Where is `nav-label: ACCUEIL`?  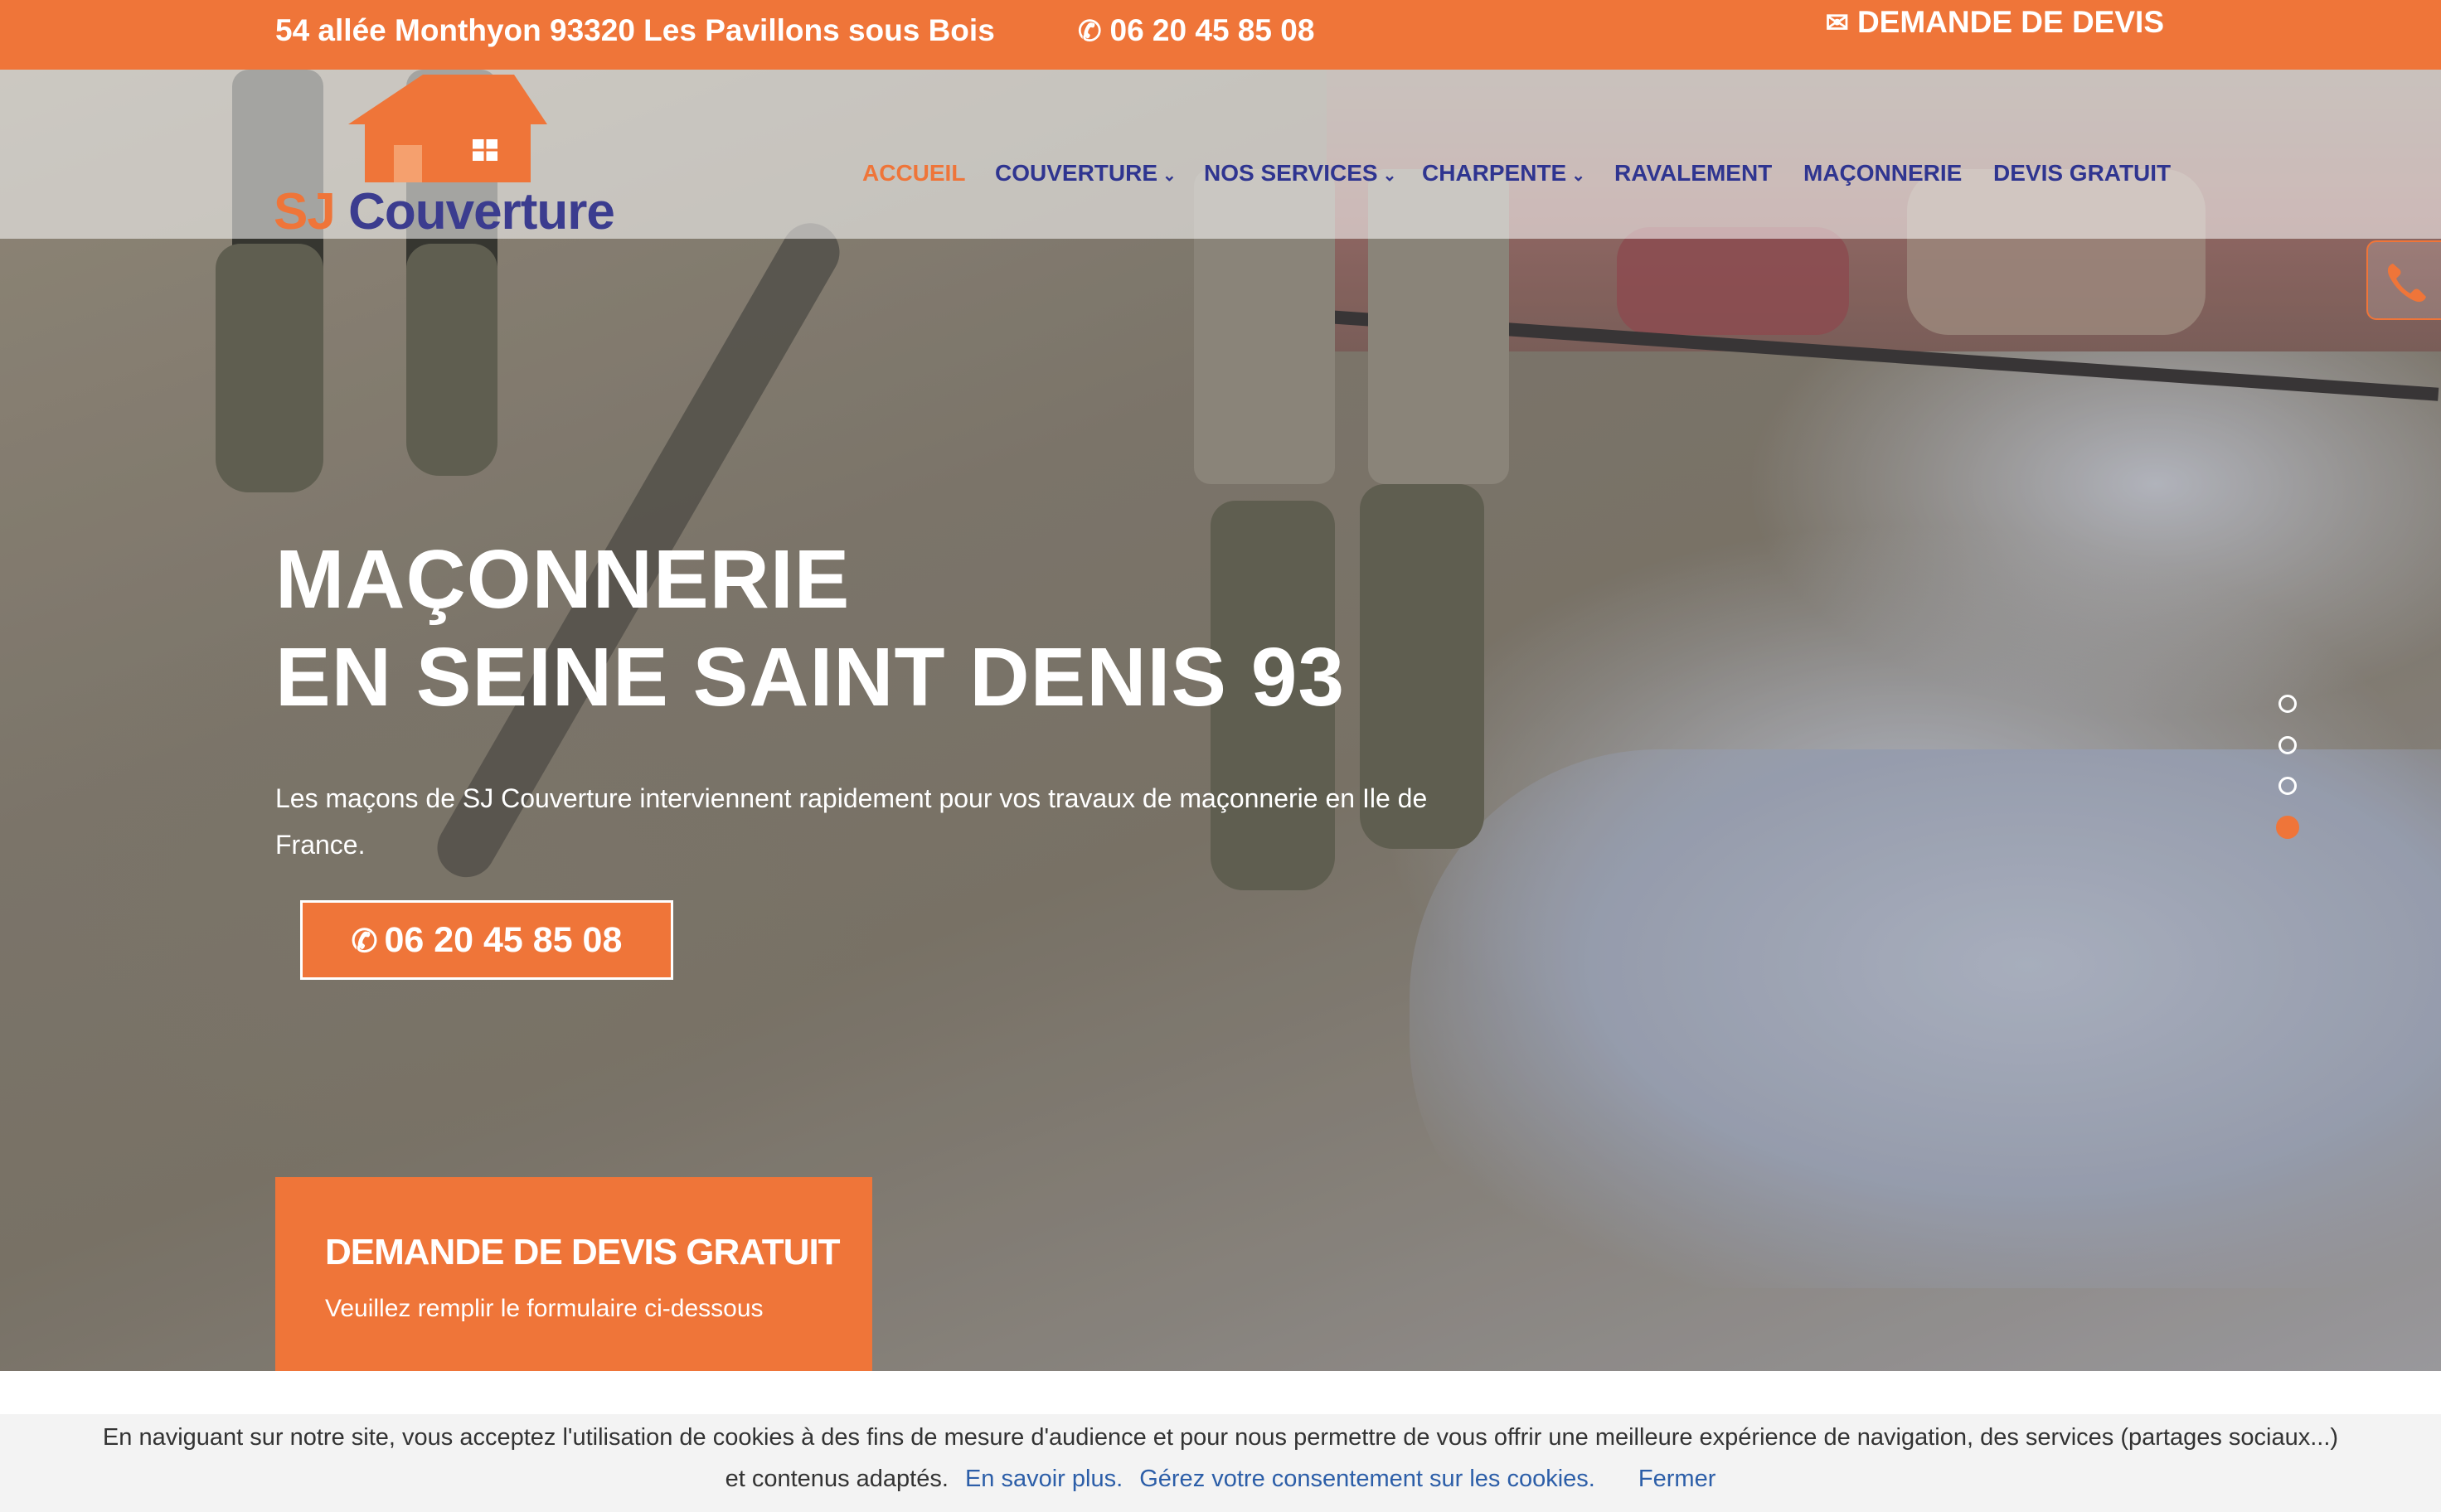 nav-label: ACCUEIL is located at coordinates (914, 173).